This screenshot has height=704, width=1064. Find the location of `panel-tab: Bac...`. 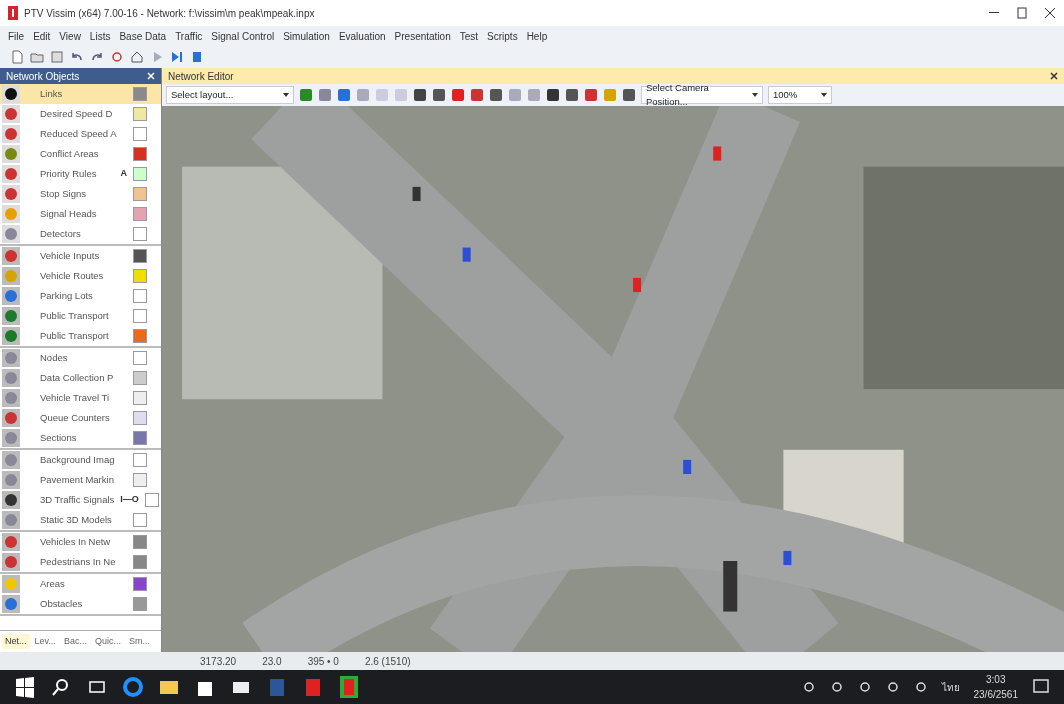

panel-tab: Bac... is located at coordinates (75, 641).